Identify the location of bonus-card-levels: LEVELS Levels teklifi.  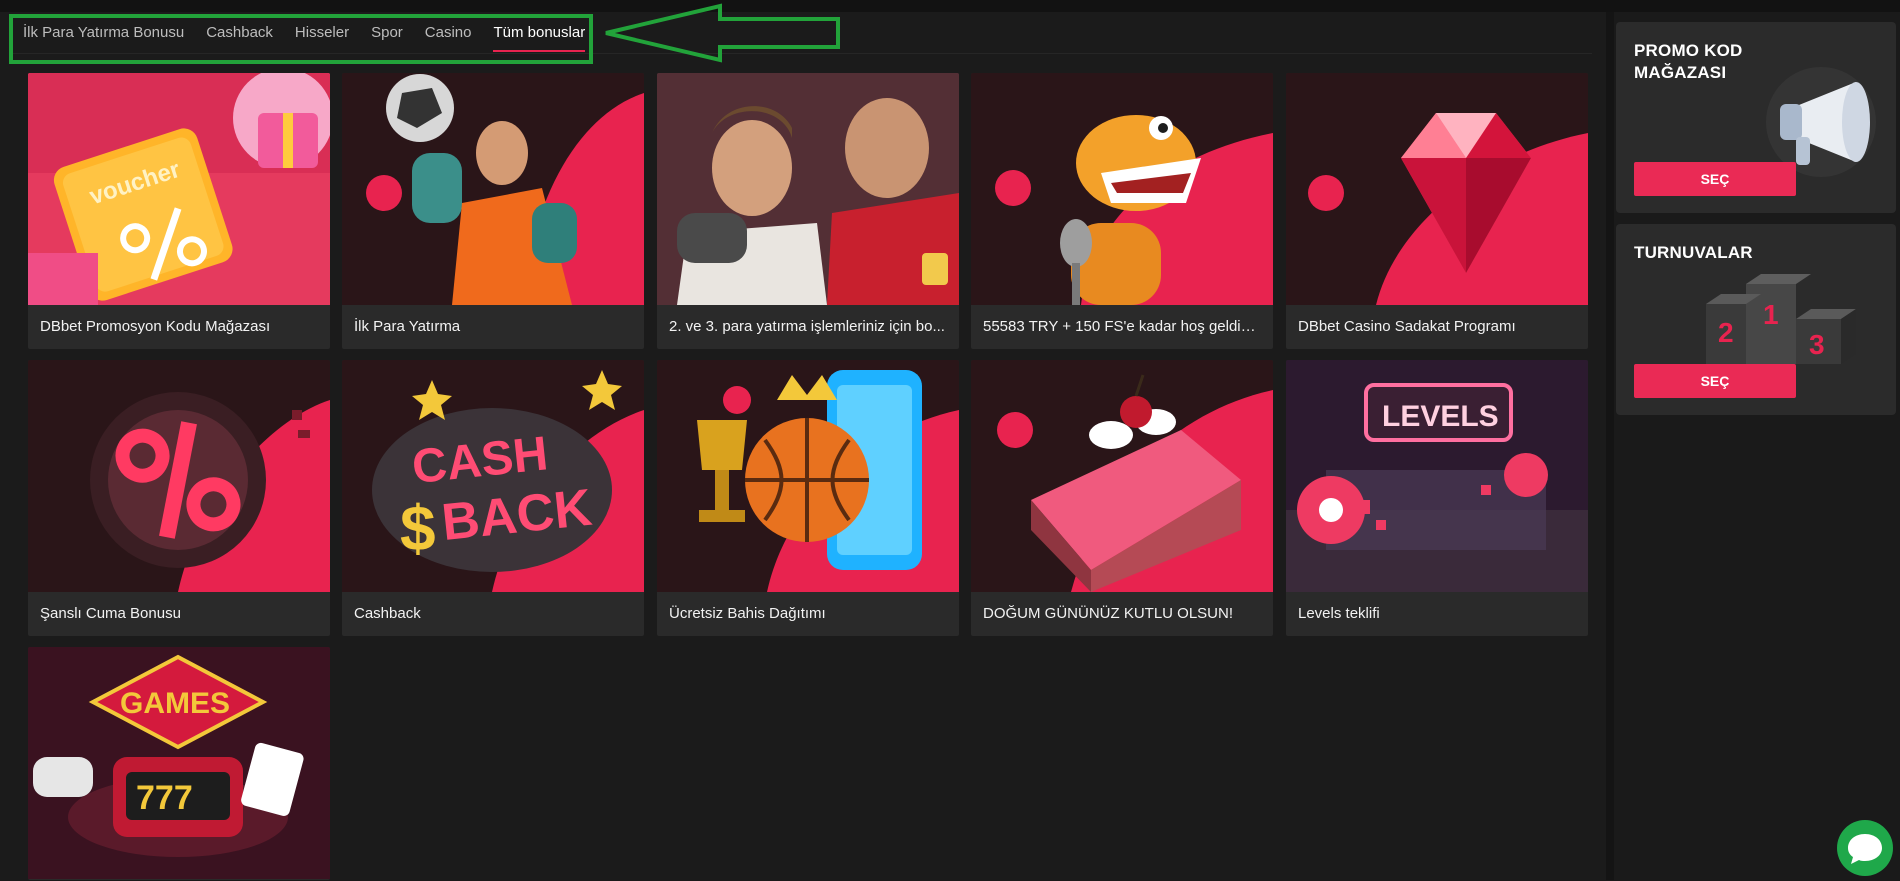
(1437, 498).